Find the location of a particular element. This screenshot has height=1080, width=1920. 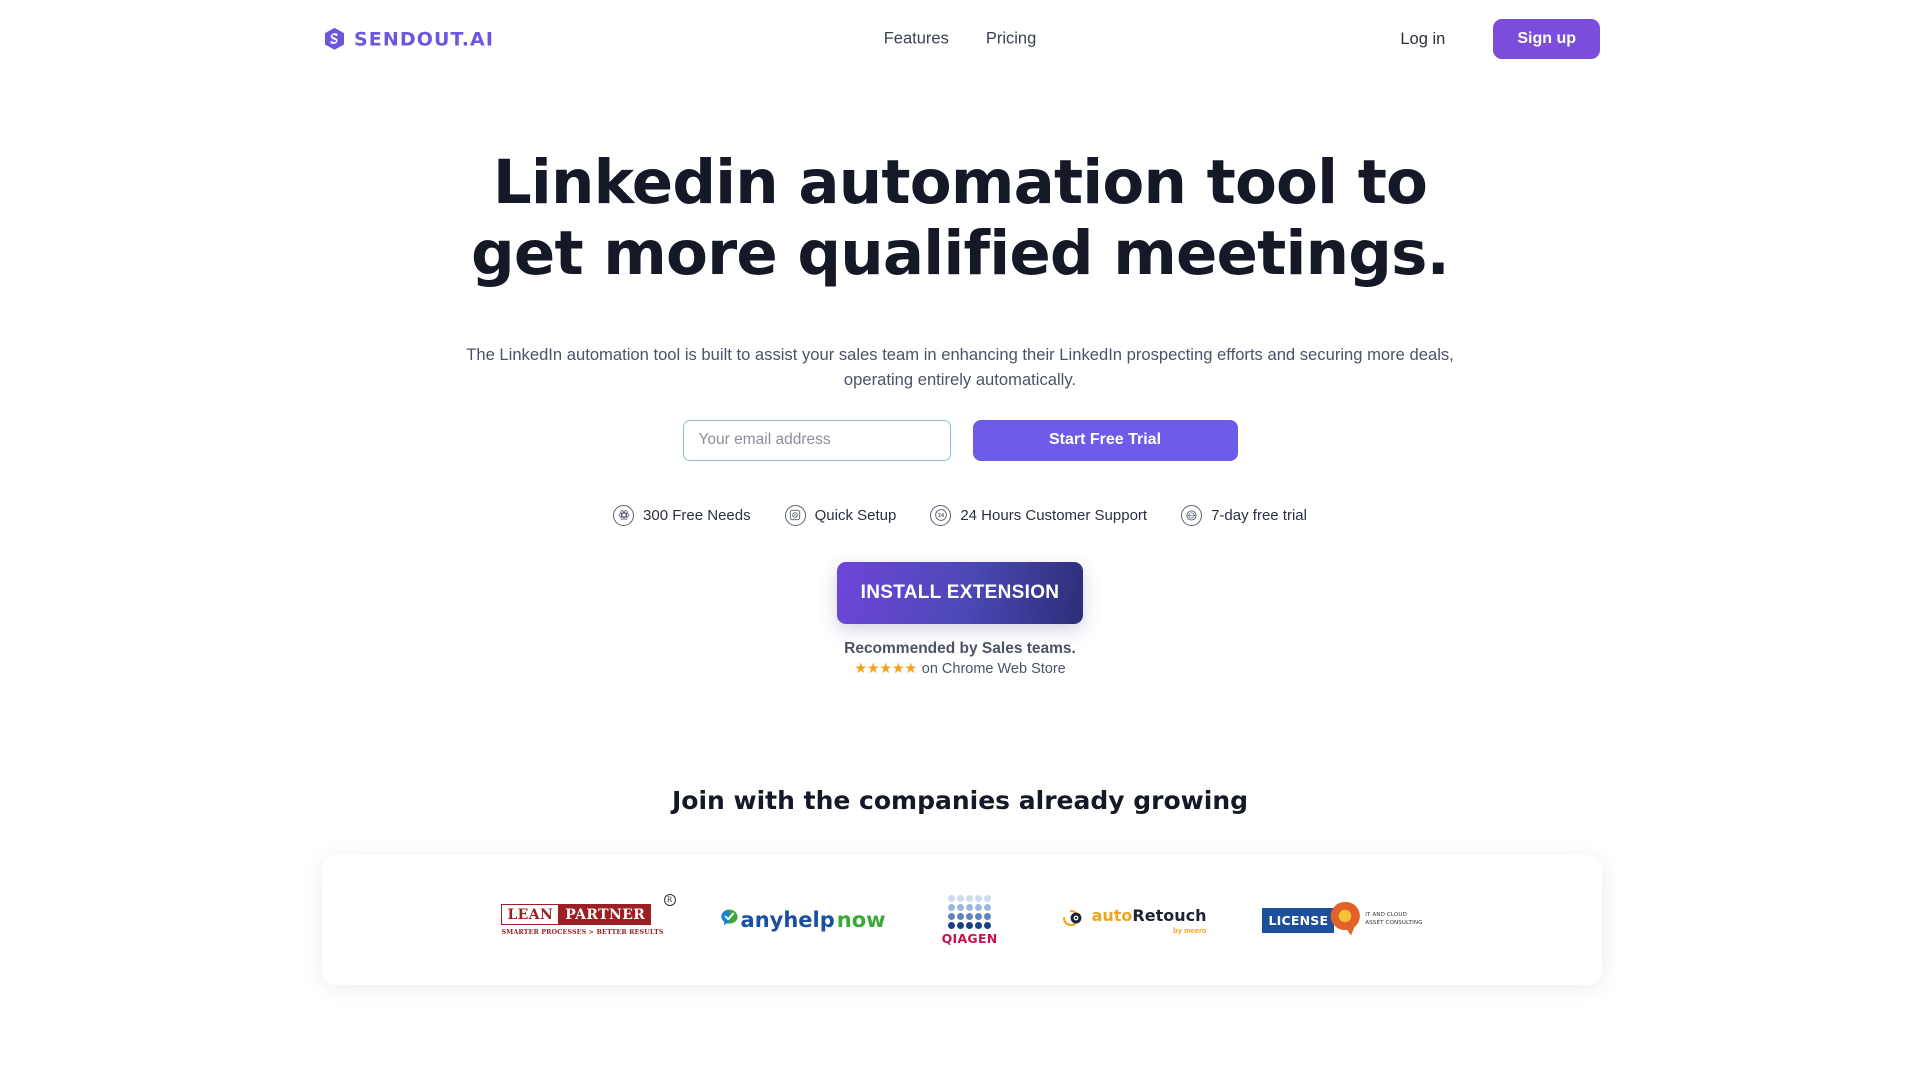

license-q-tagline: IT AND CLOUD ASSET CONSULTING is located at coordinates (1393, 919).